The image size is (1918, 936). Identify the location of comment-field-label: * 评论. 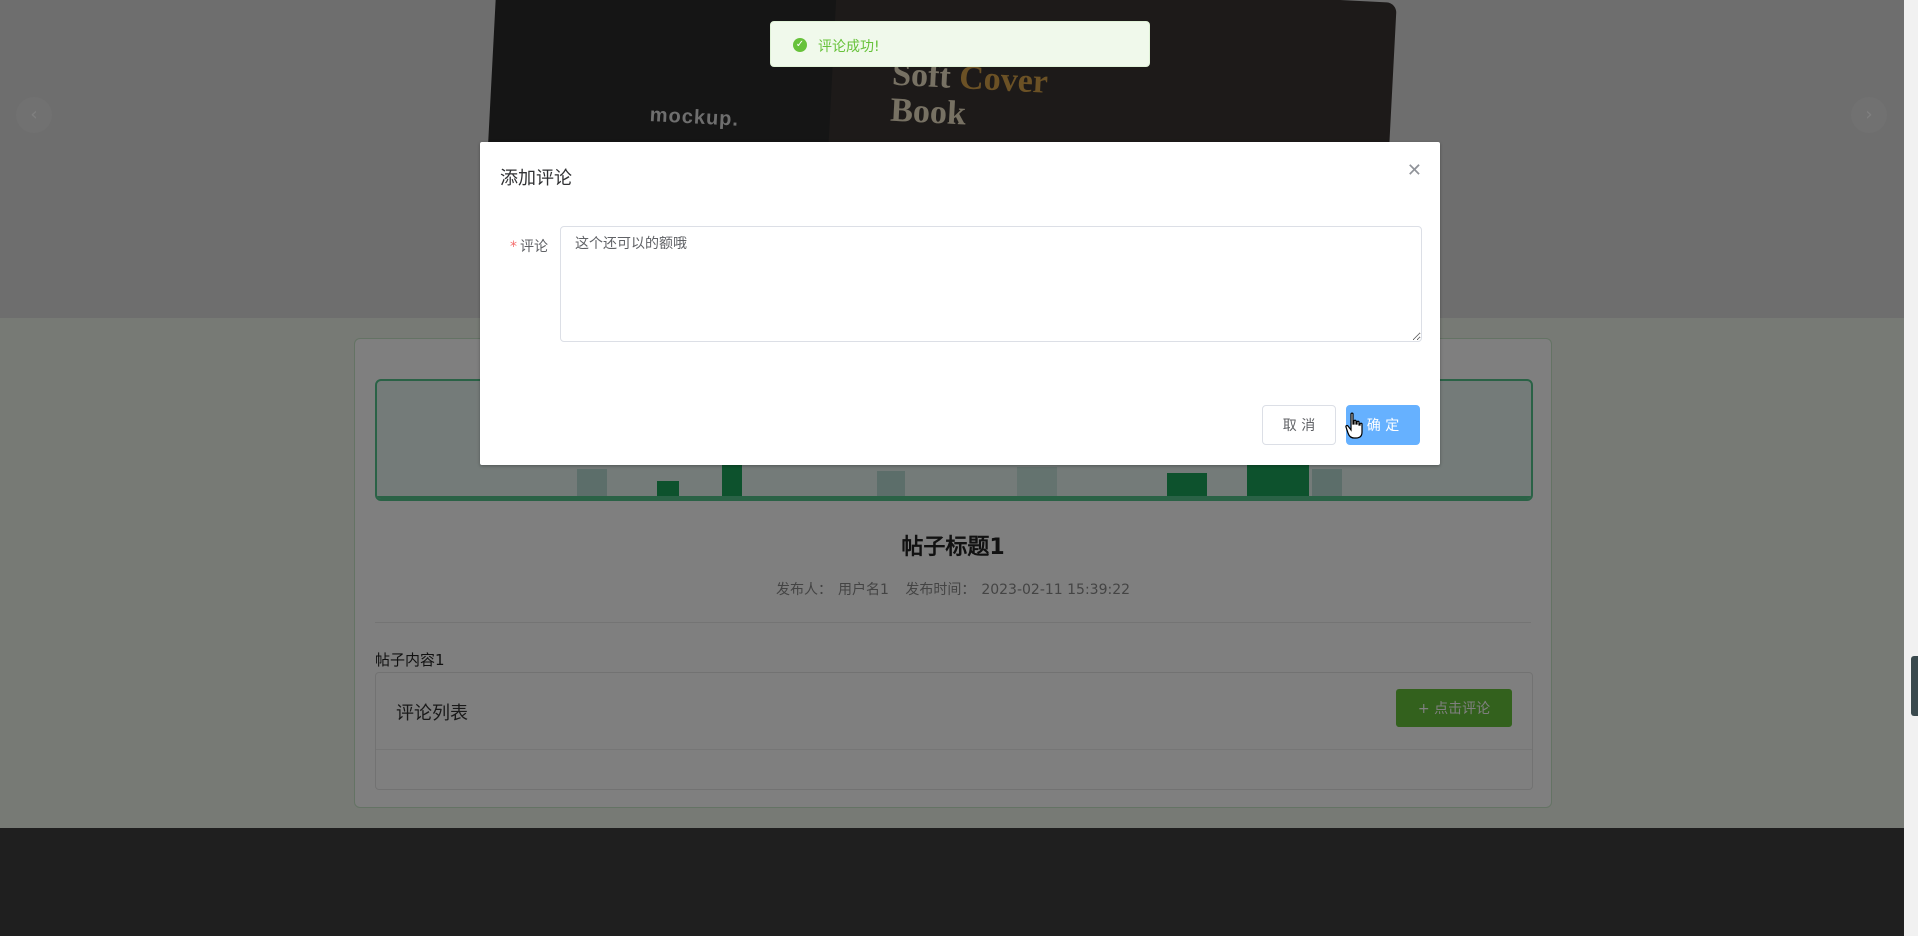
(529, 247).